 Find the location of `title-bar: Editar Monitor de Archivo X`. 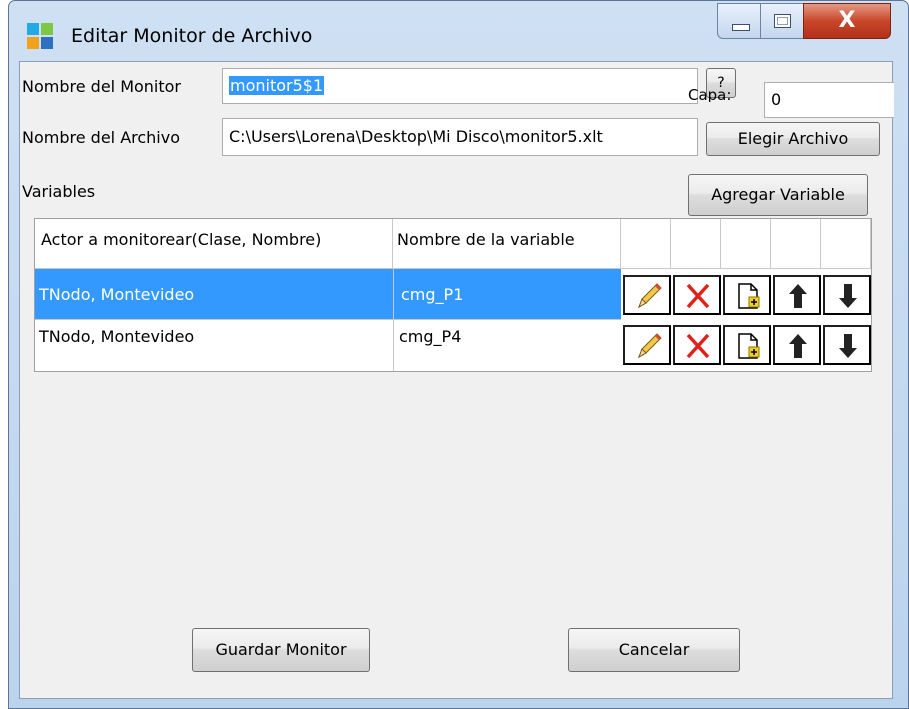

title-bar: Editar Monitor de Archivo X is located at coordinates (458, 31).